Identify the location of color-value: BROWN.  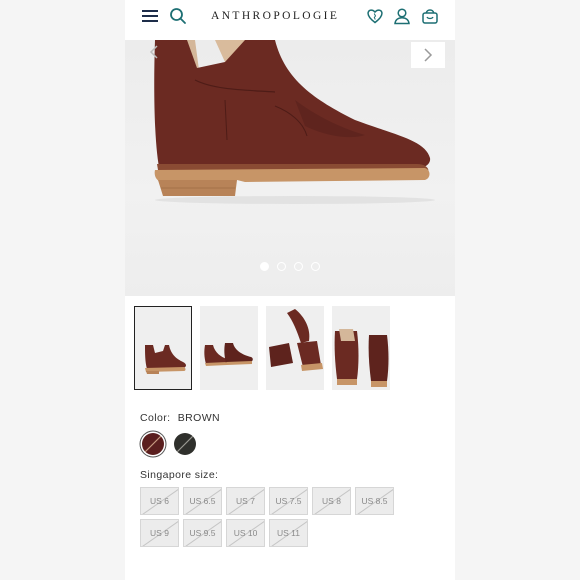
(198, 418).